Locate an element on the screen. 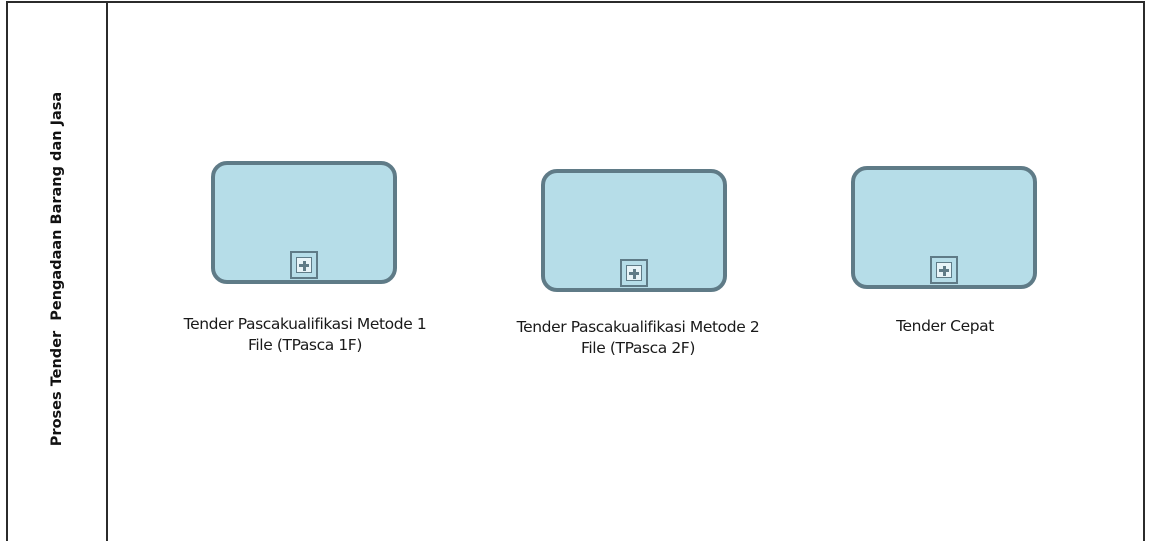  subprocess-task-tender-cepat is located at coordinates (944, 227).